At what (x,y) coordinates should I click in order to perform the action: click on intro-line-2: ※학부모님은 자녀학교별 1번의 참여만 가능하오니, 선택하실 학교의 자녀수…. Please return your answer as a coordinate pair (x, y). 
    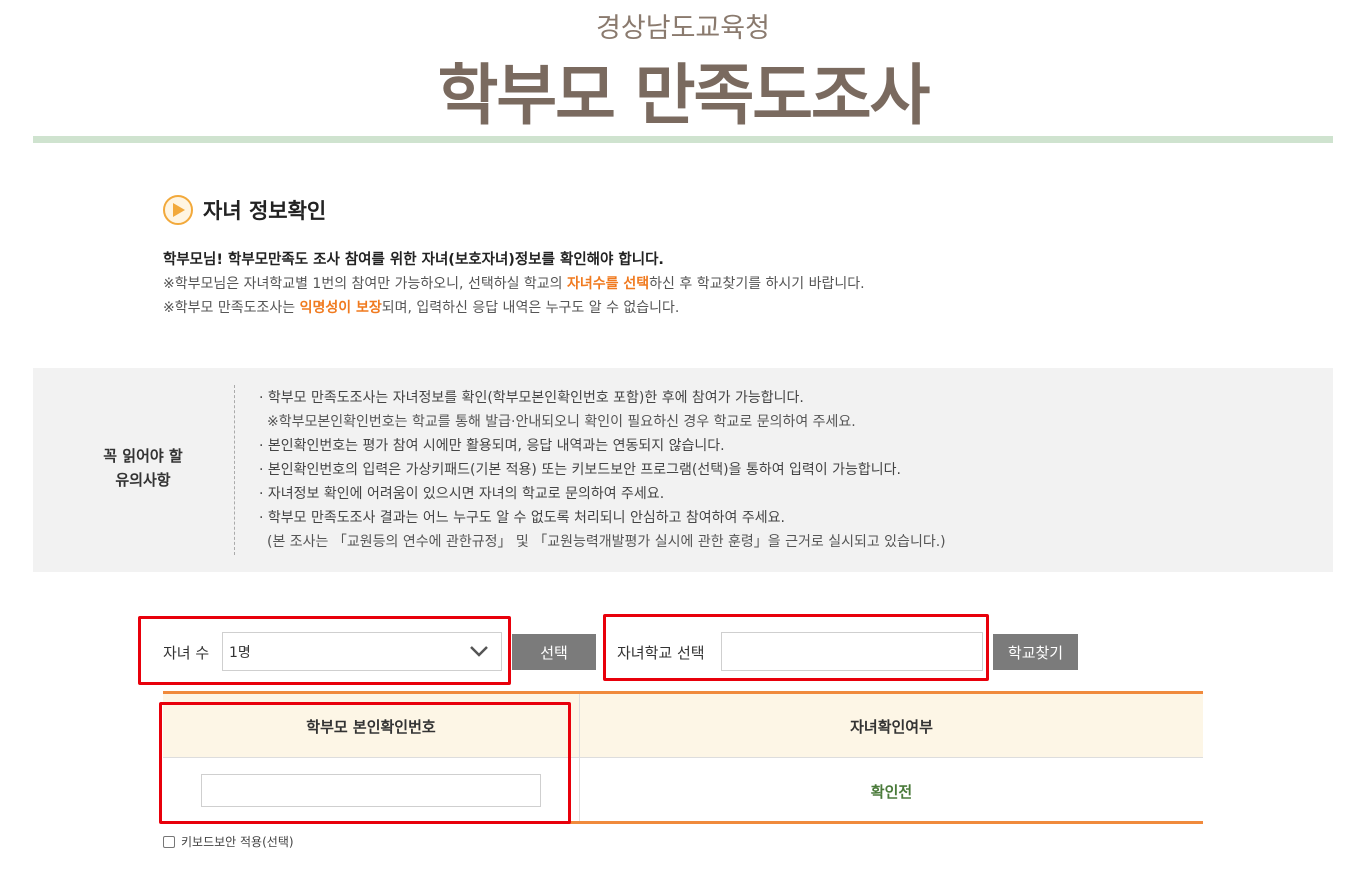
    Looking at the image, I should click on (514, 284).